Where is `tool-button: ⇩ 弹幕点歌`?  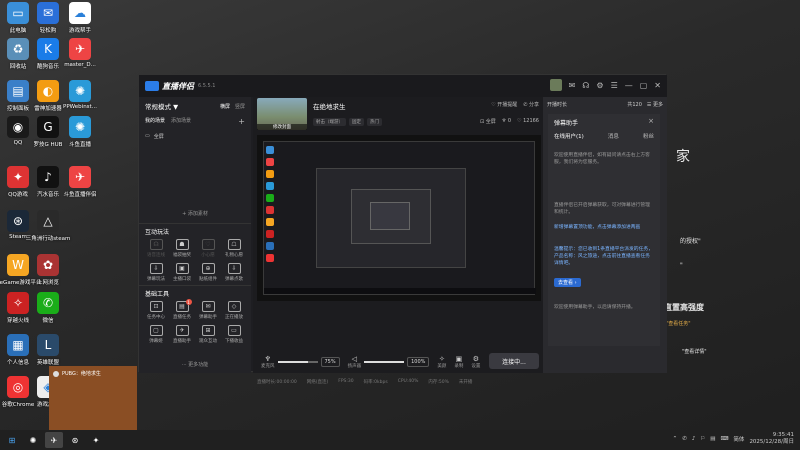 tool-button: ⇩ 弹幕点歌 is located at coordinates (234, 272).